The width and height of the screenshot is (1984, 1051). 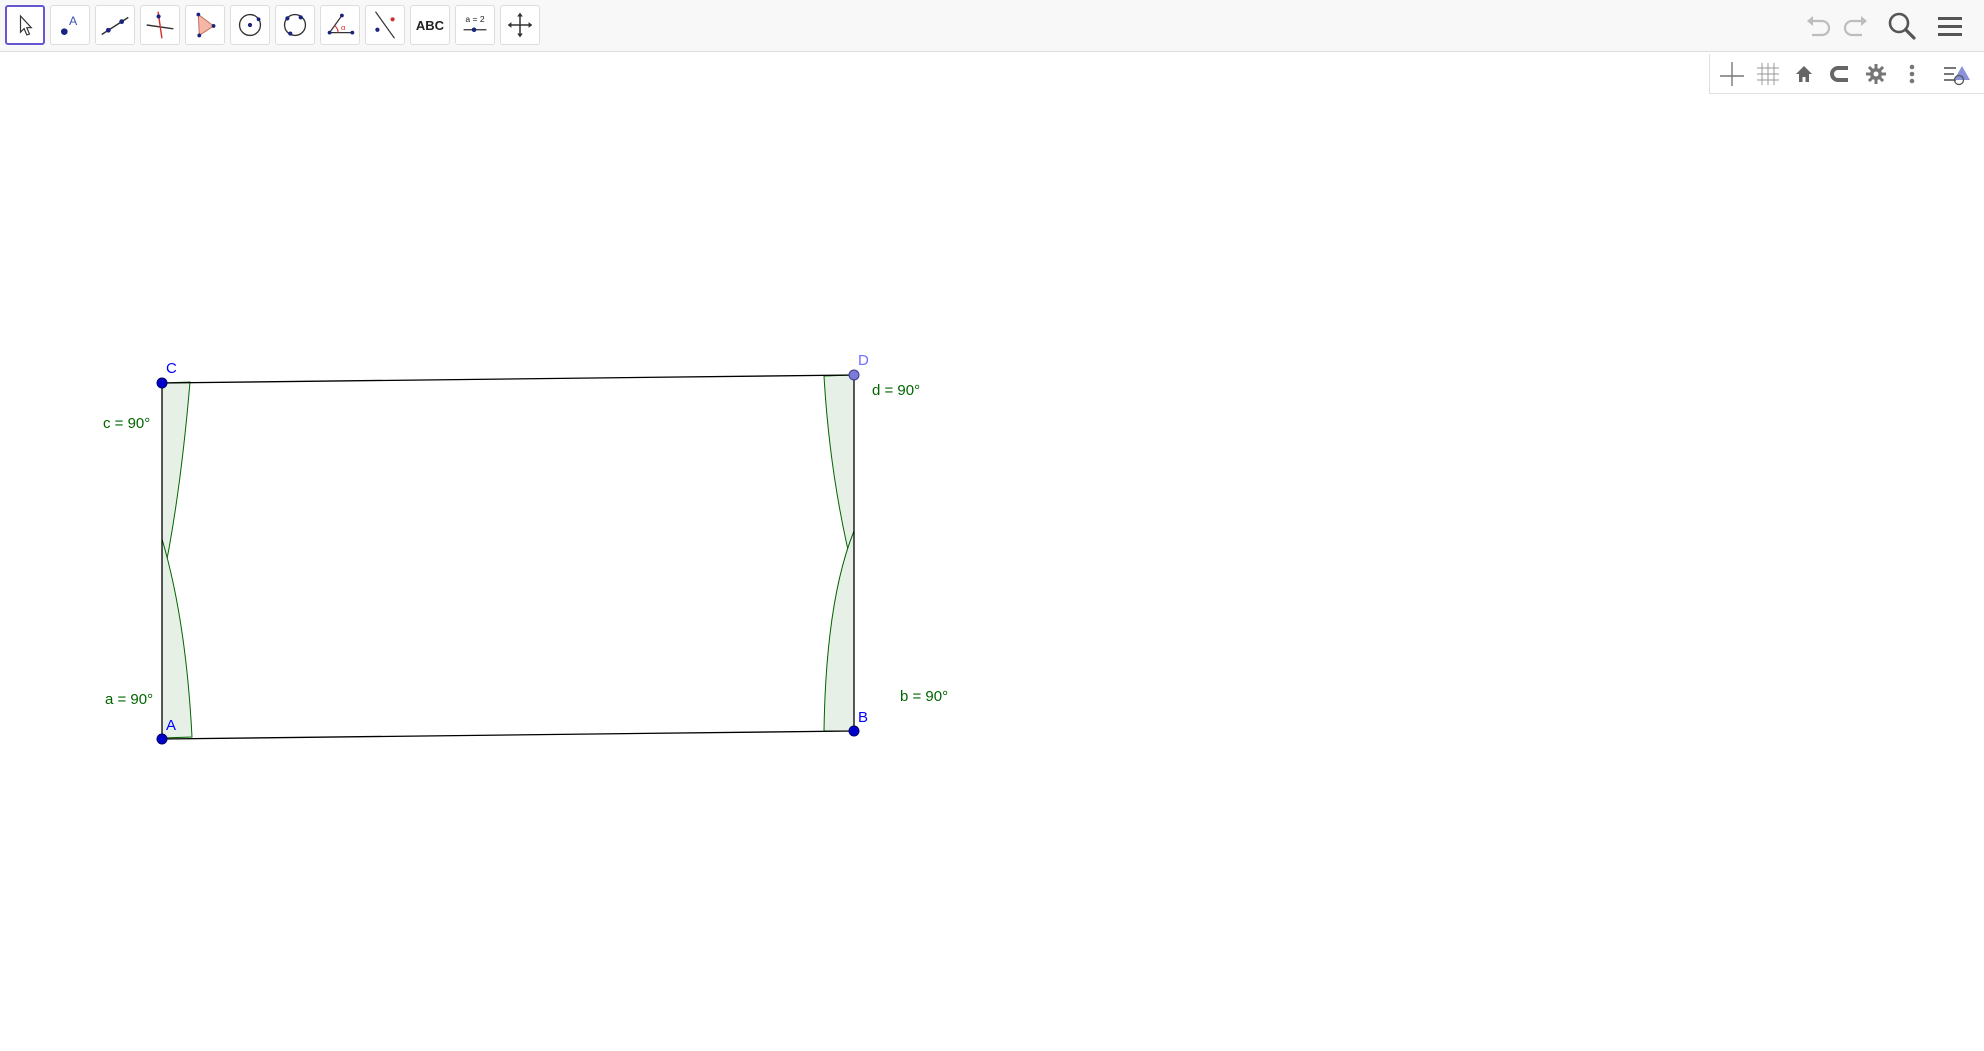 I want to click on point-b-label: B, so click(x=863, y=717).